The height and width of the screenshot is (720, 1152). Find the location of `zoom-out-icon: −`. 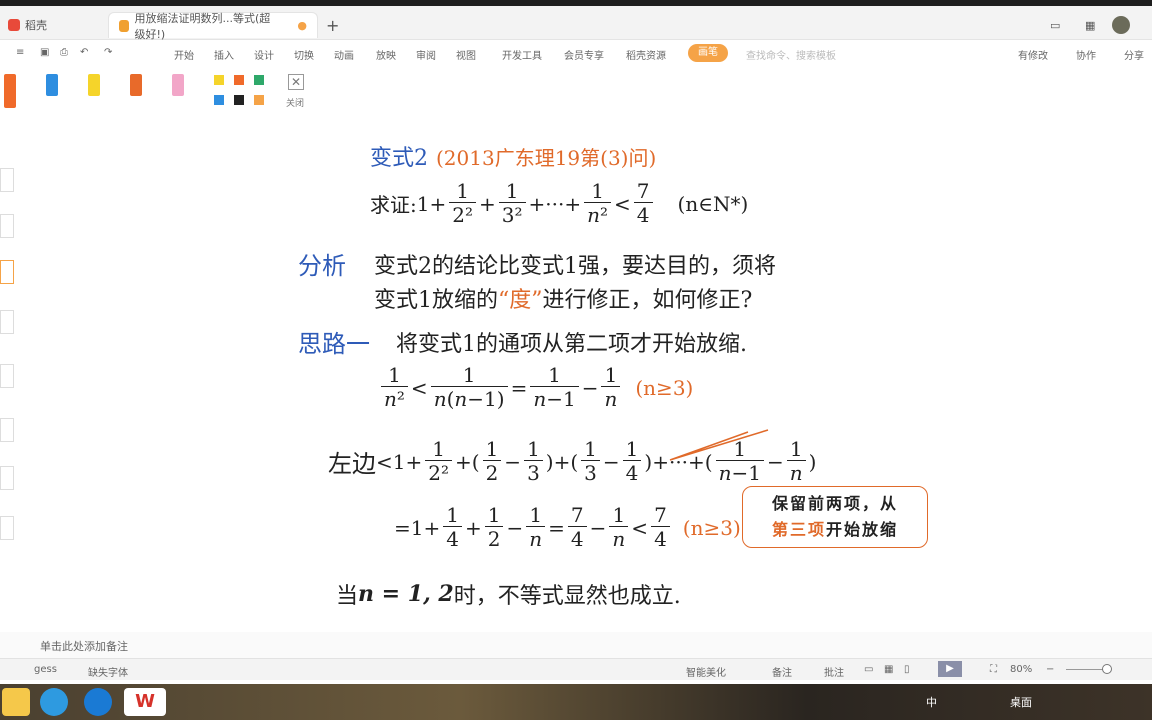

zoom-out-icon: − is located at coordinates (1050, 669).